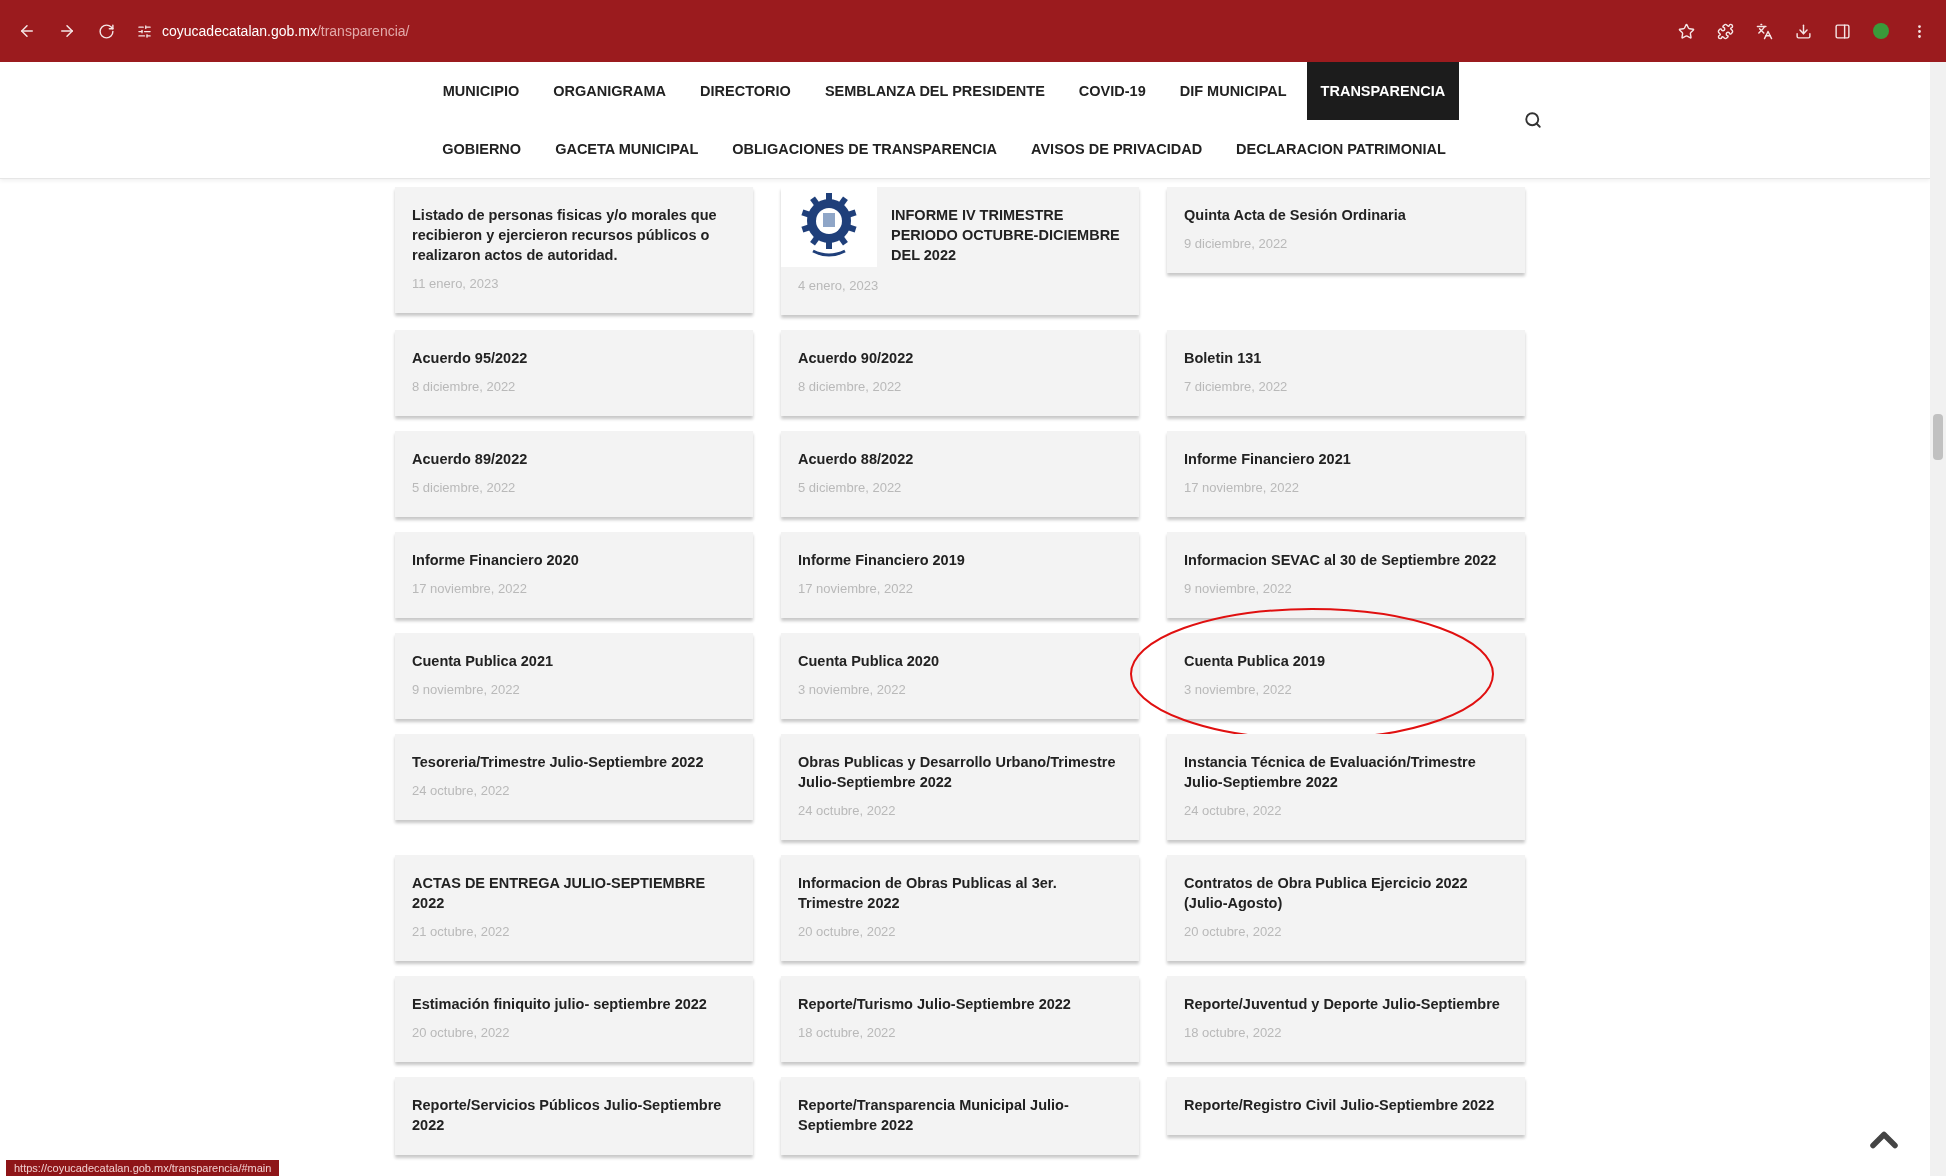  What do you see at coordinates (934, 1004) in the screenshot?
I see `post-title: Reporte/Turismo Julio-Septiembre 2022` at bounding box center [934, 1004].